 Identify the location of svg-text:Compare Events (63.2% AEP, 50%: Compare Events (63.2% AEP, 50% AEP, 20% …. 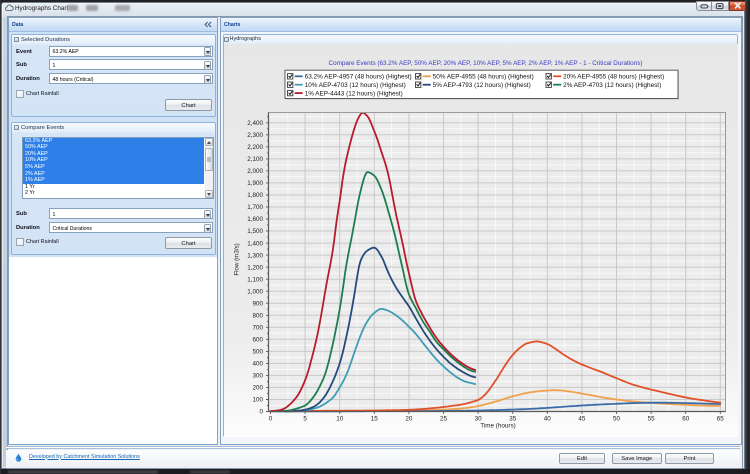
(485, 63).